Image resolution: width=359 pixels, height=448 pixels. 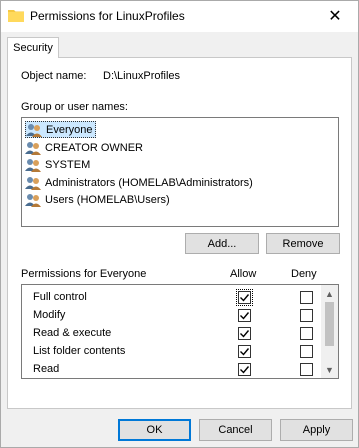 I want to click on title-bar: Permissions for LinuxProfiles ✕, so click(x=179, y=16).